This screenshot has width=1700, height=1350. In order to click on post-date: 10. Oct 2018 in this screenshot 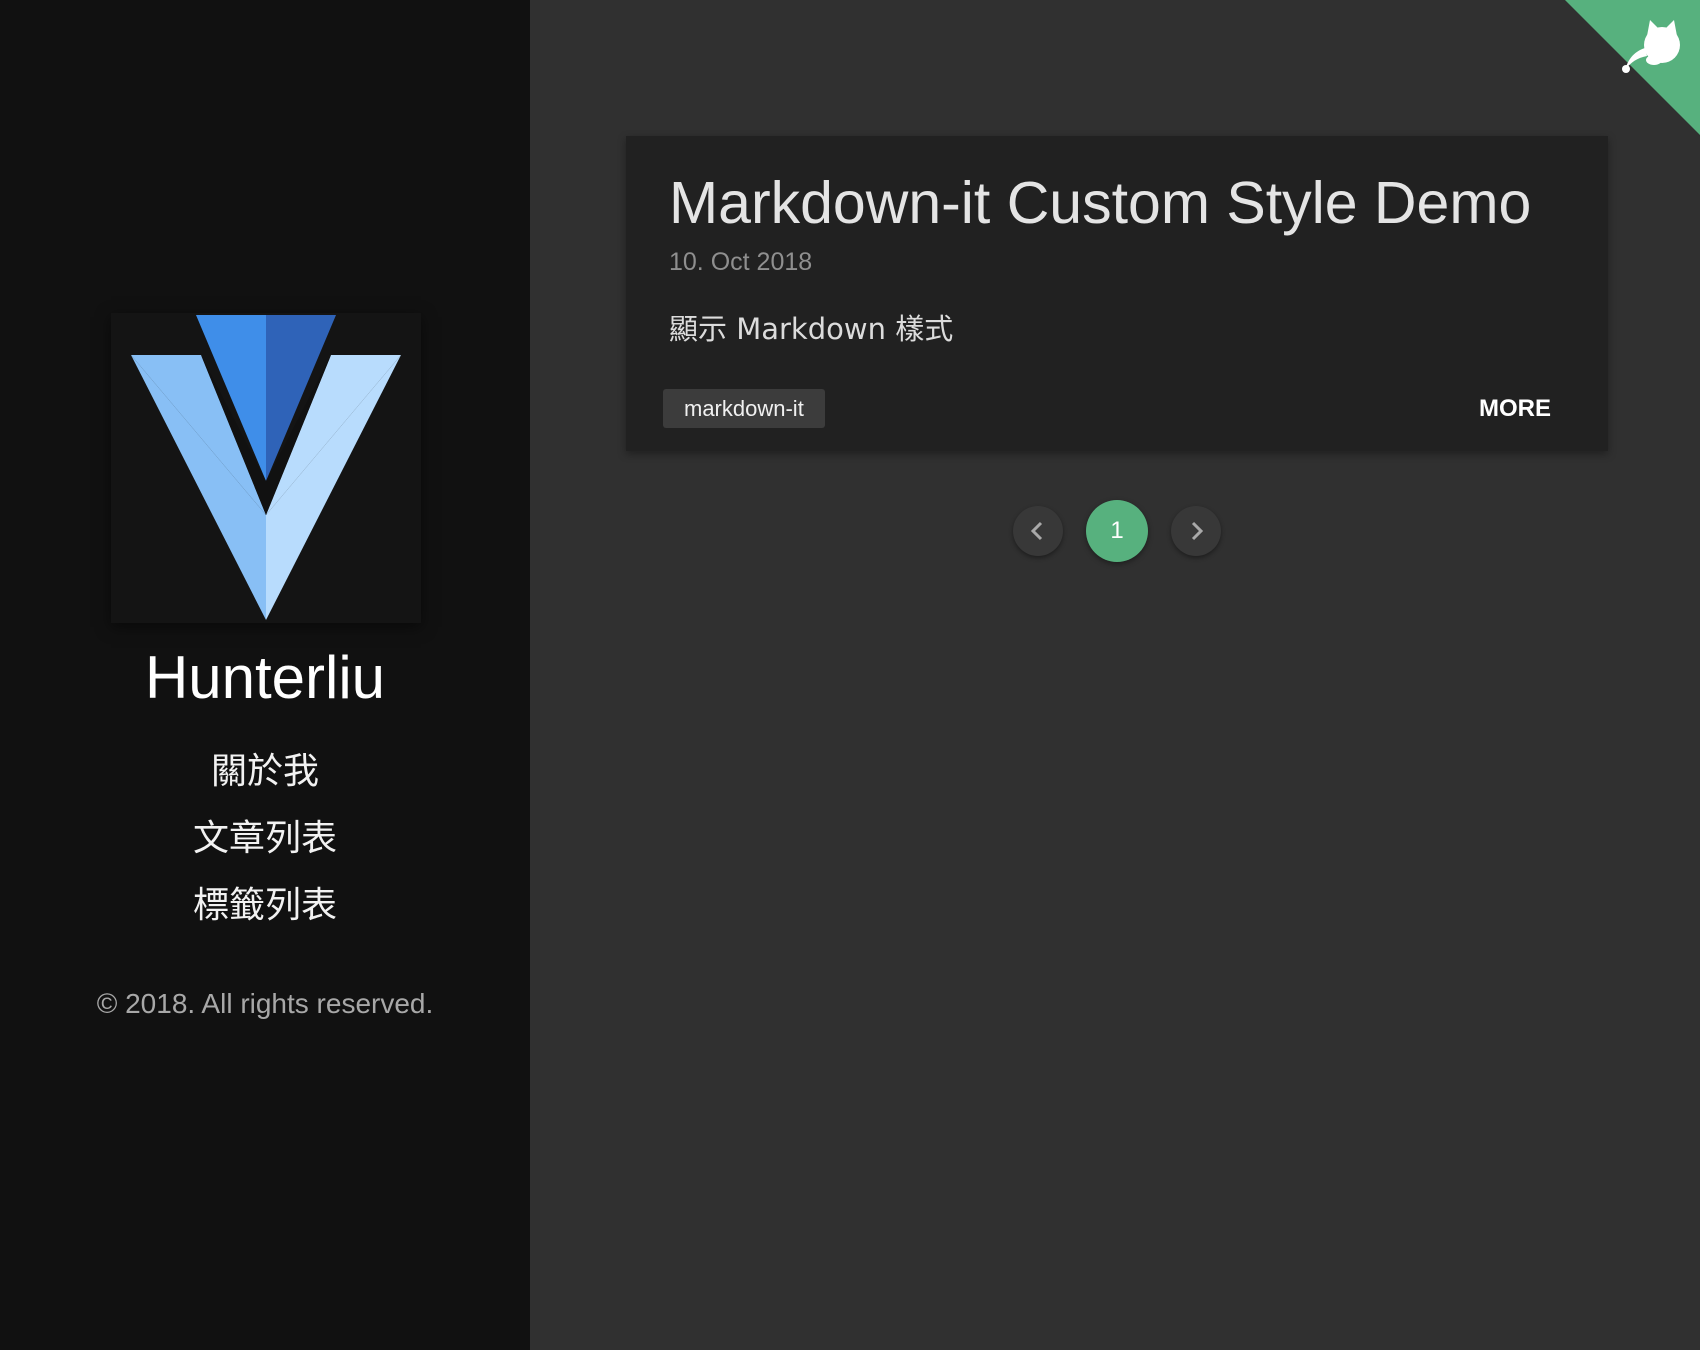, I will do `click(741, 262)`.